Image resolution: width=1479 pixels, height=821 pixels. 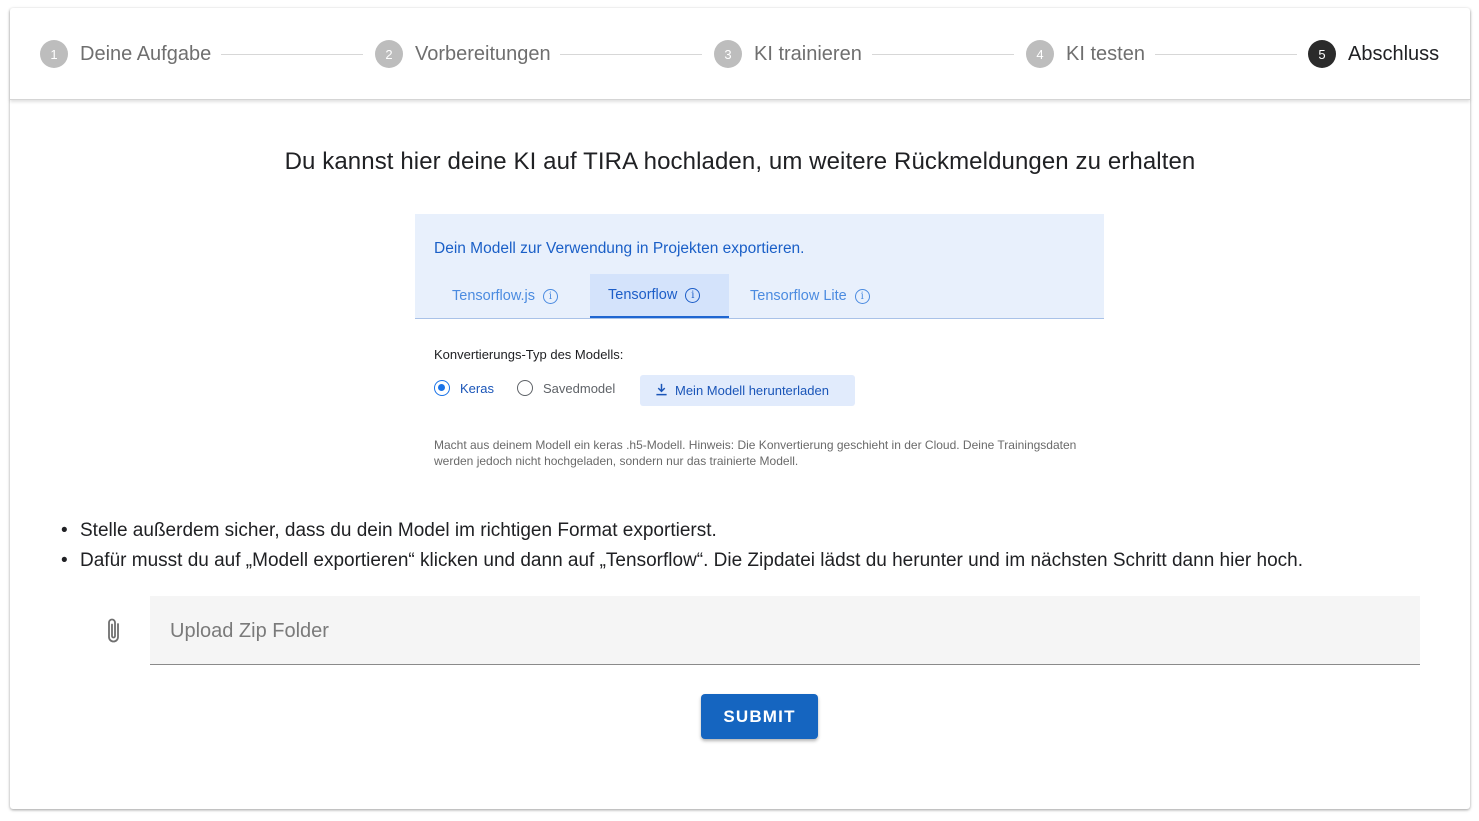 What do you see at coordinates (1040, 54) in the screenshot?
I see `step-4-number: 4` at bounding box center [1040, 54].